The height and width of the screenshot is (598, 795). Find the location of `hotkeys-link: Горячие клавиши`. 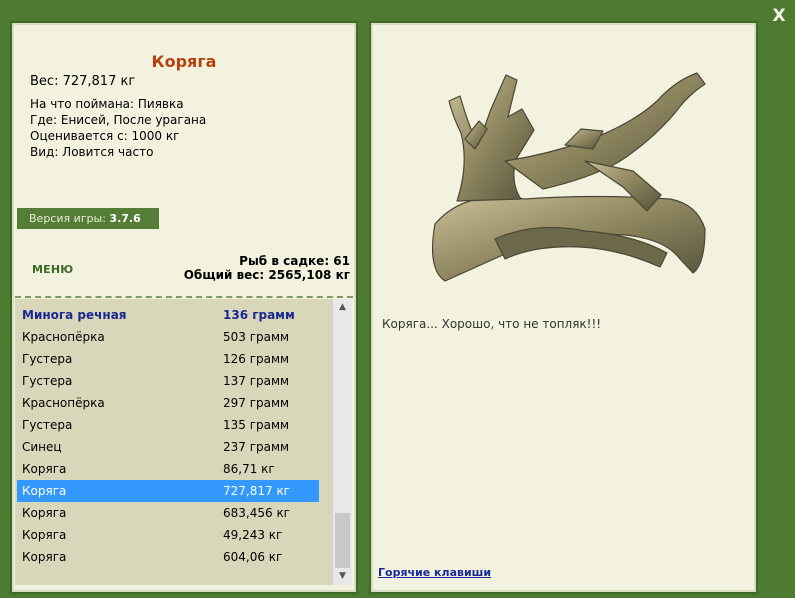

hotkeys-link: Горячие клавиши is located at coordinates (434, 572).